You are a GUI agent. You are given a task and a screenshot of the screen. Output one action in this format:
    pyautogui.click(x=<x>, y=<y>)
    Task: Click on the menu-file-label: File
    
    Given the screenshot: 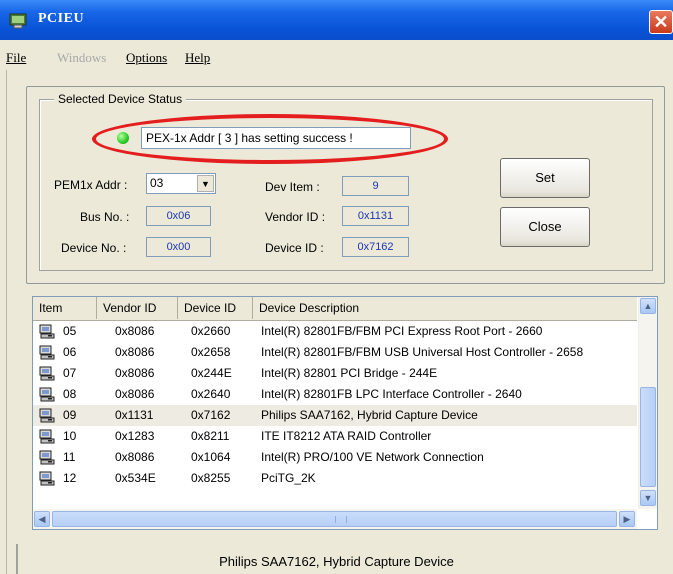 What is the action you would take?
    pyautogui.click(x=16, y=57)
    